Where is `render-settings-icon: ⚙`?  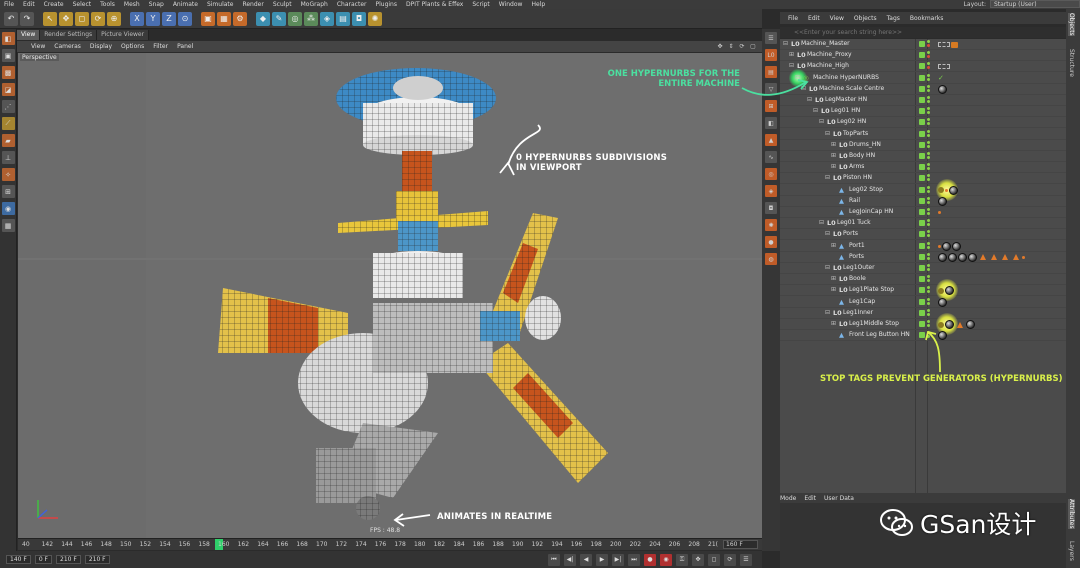
render-settings-icon: ⚙ is located at coordinates (240, 18).